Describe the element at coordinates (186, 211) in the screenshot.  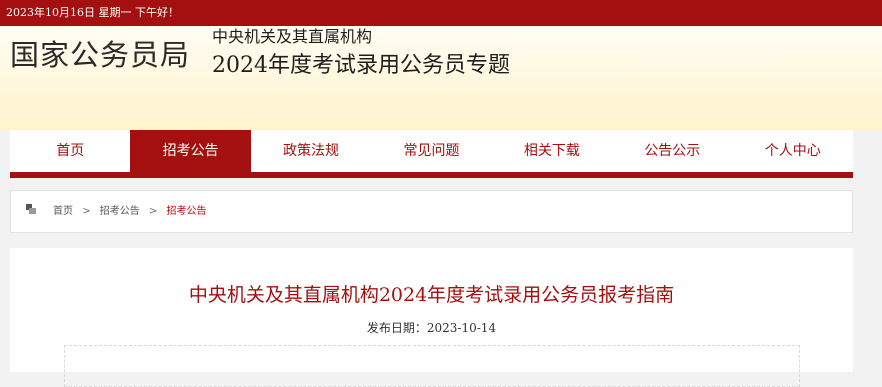
I see `breadcrumb-current: 招考公告` at that location.